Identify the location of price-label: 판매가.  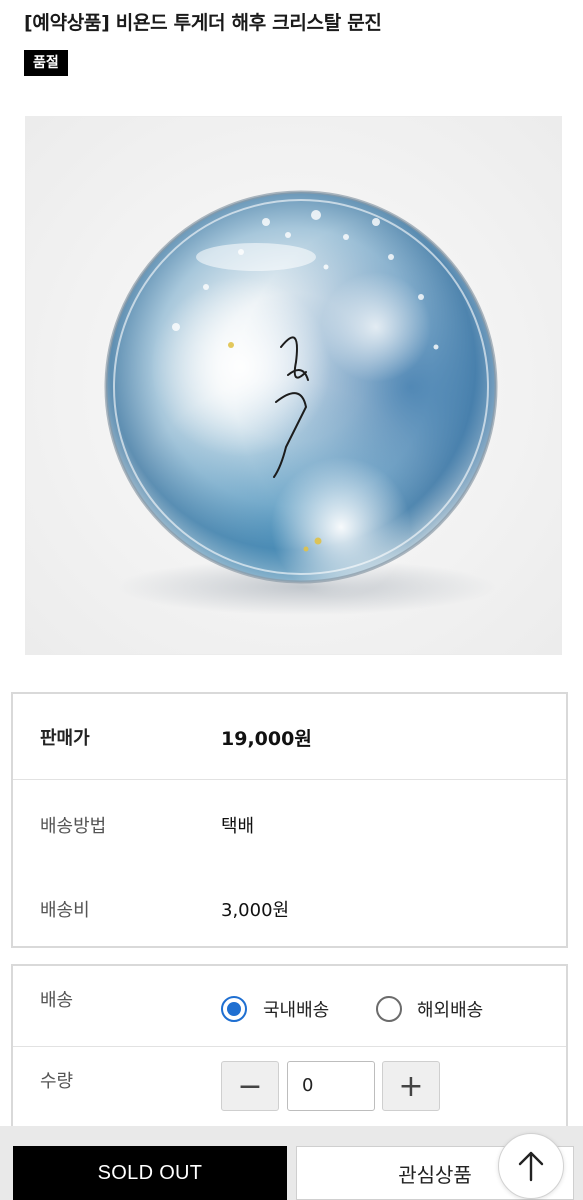
(65, 738).